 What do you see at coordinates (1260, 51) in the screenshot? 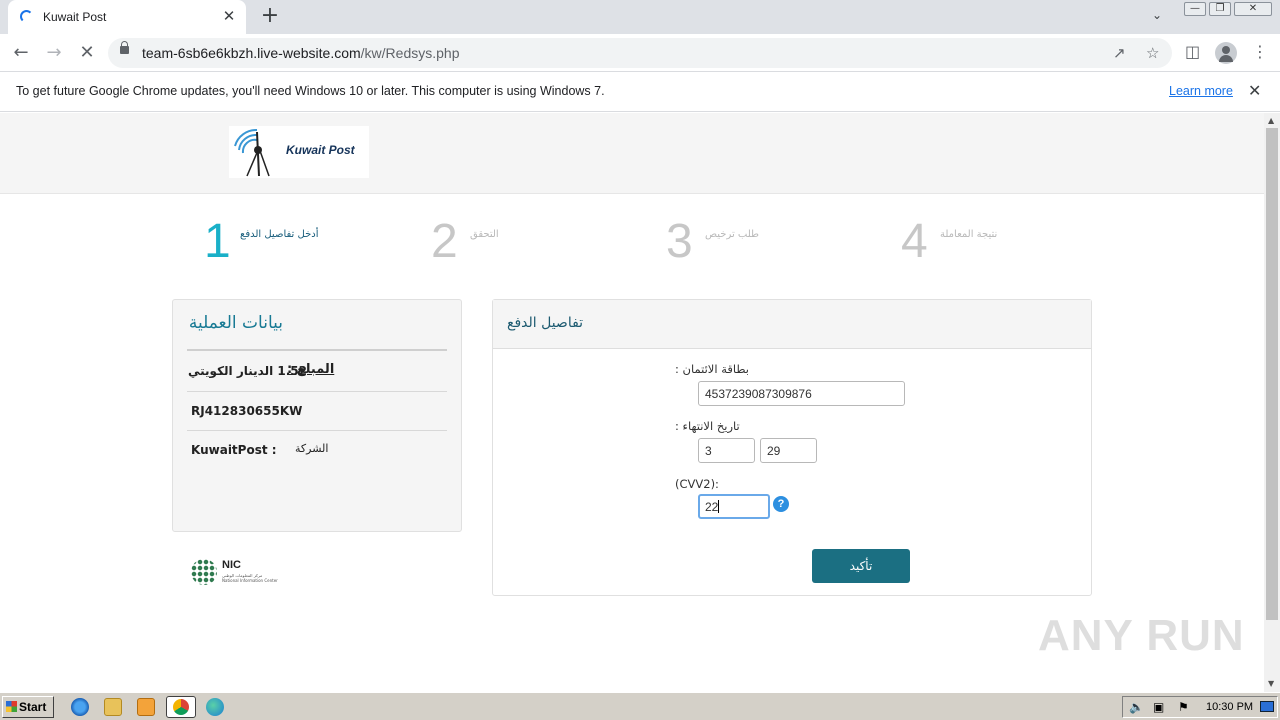
I see `menu-kebab-icon: ⋮` at bounding box center [1260, 51].